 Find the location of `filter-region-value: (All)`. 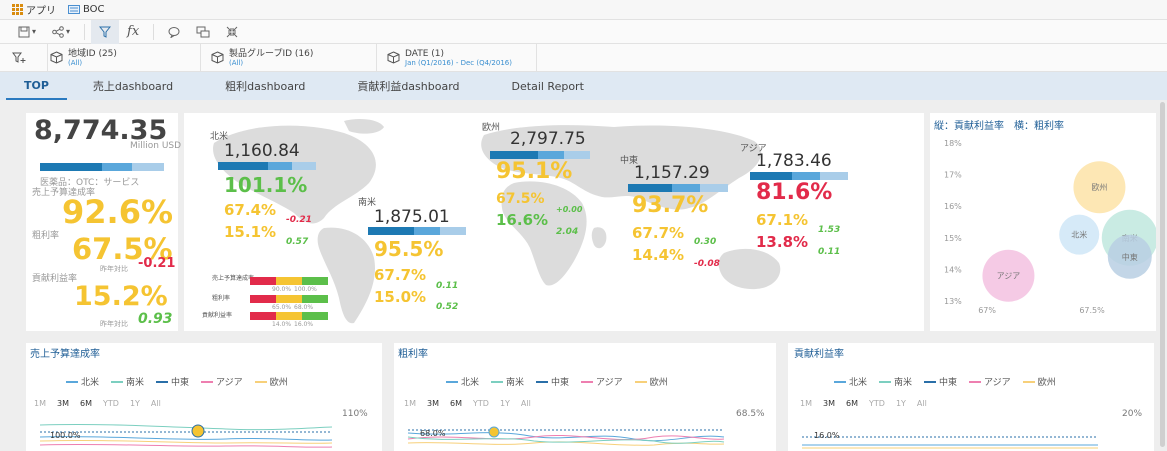

filter-region-value: (All) is located at coordinates (75, 62).